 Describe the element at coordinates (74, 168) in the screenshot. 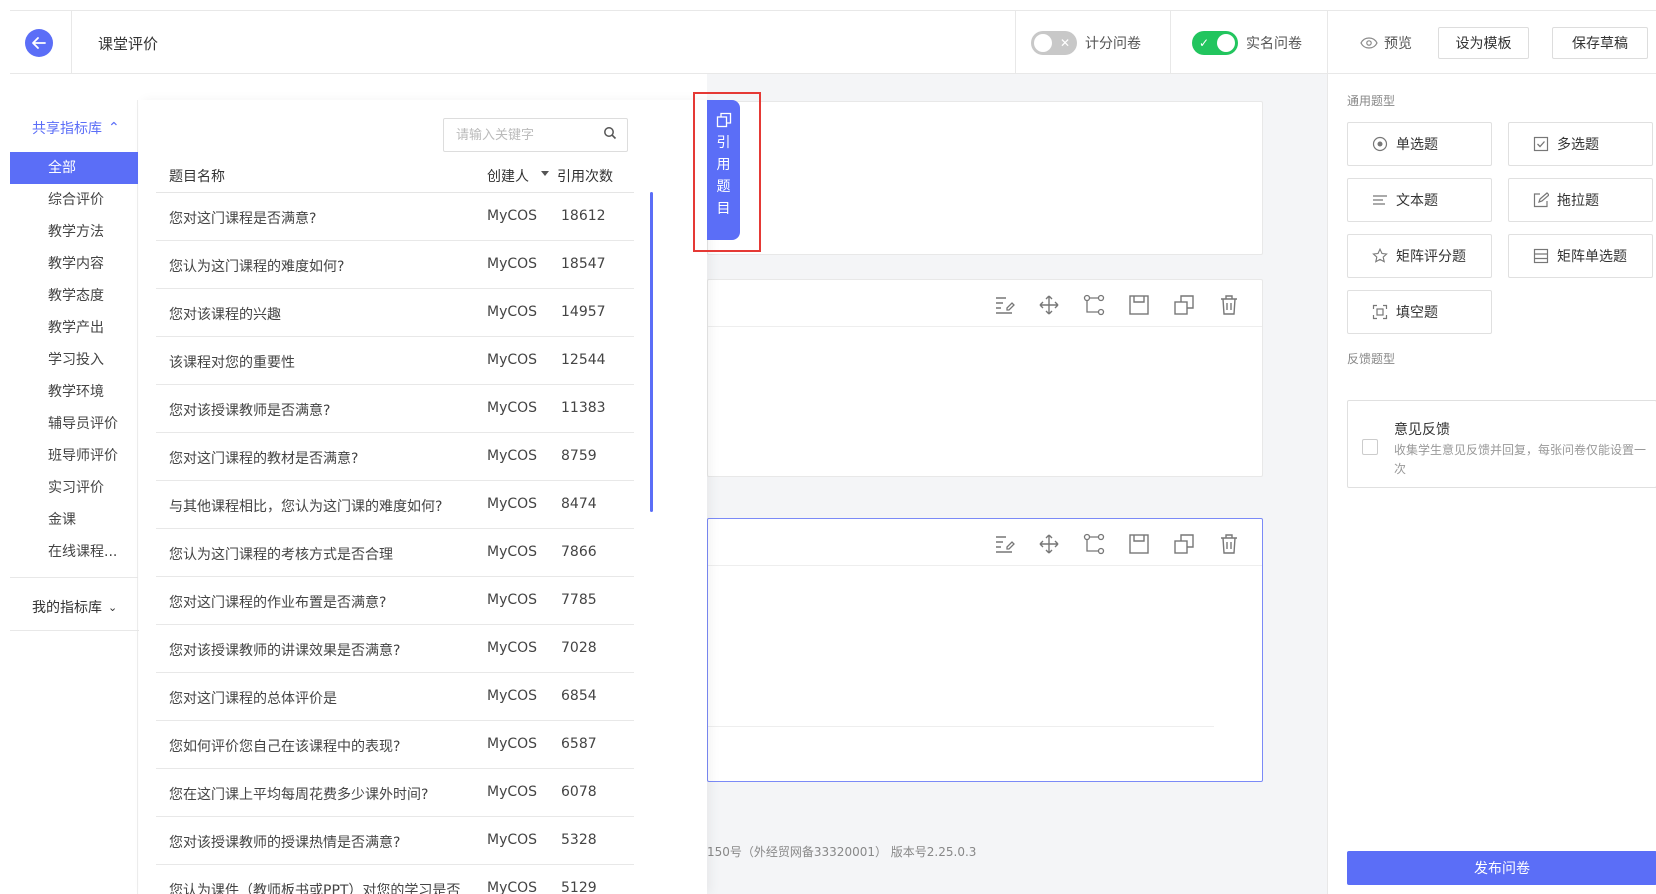

I see `category-item: 全部` at that location.